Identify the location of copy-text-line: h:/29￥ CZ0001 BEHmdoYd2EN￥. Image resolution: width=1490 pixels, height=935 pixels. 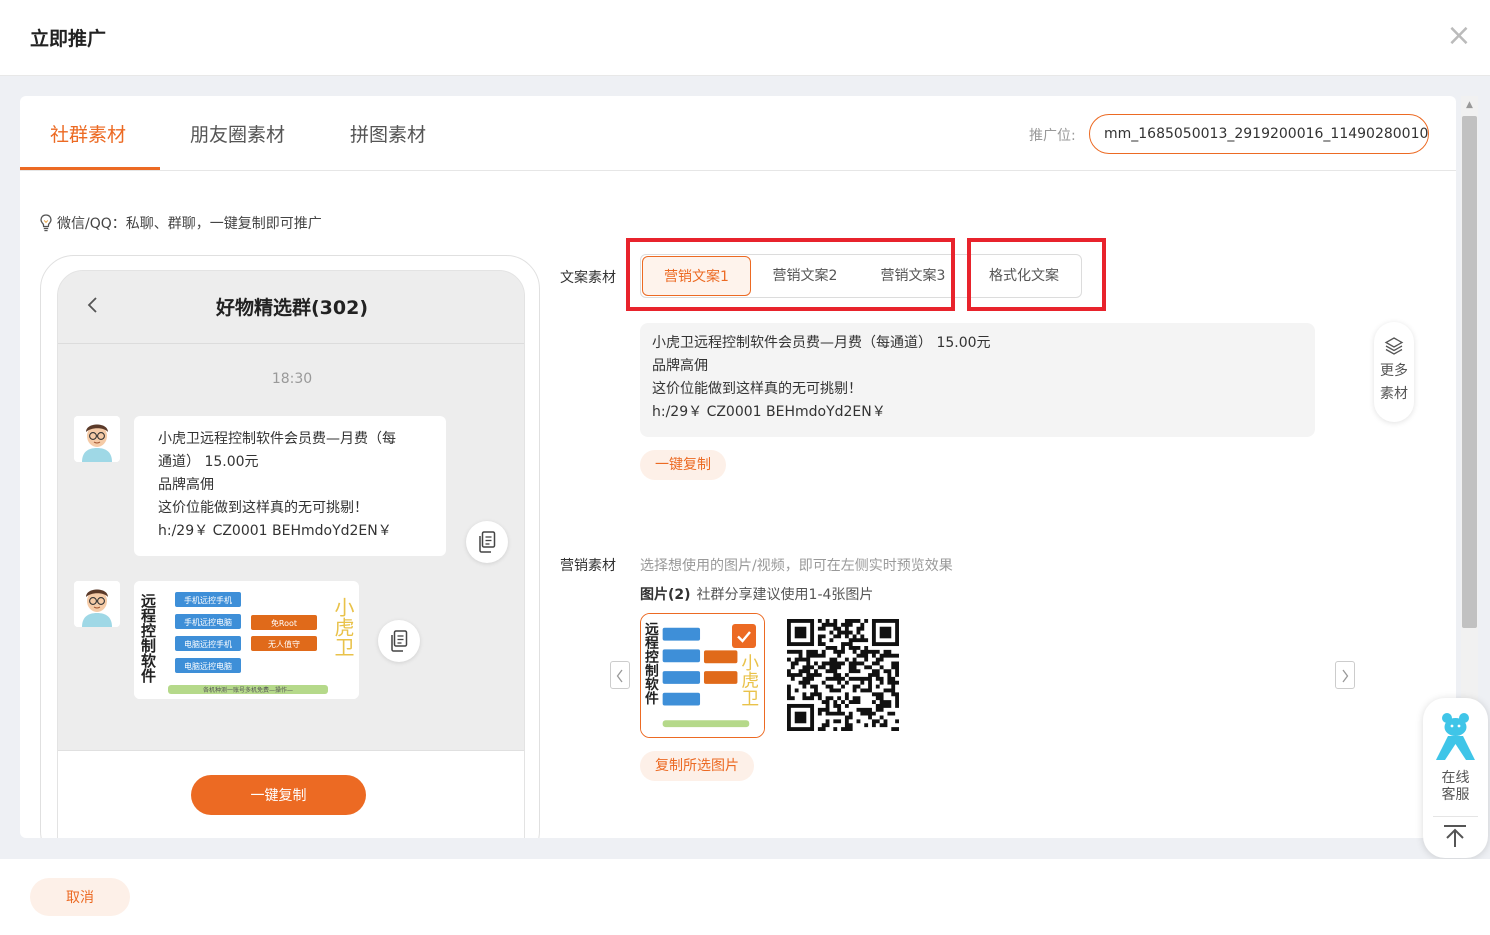
(769, 412).